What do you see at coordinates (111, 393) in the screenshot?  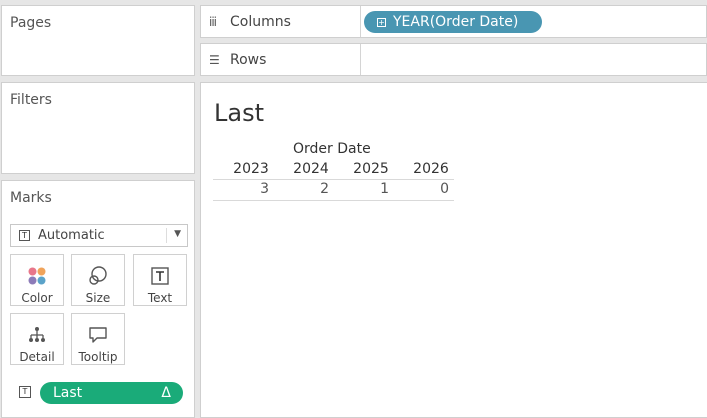 I see `last-measure-pill: Last Δ` at bounding box center [111, 393].